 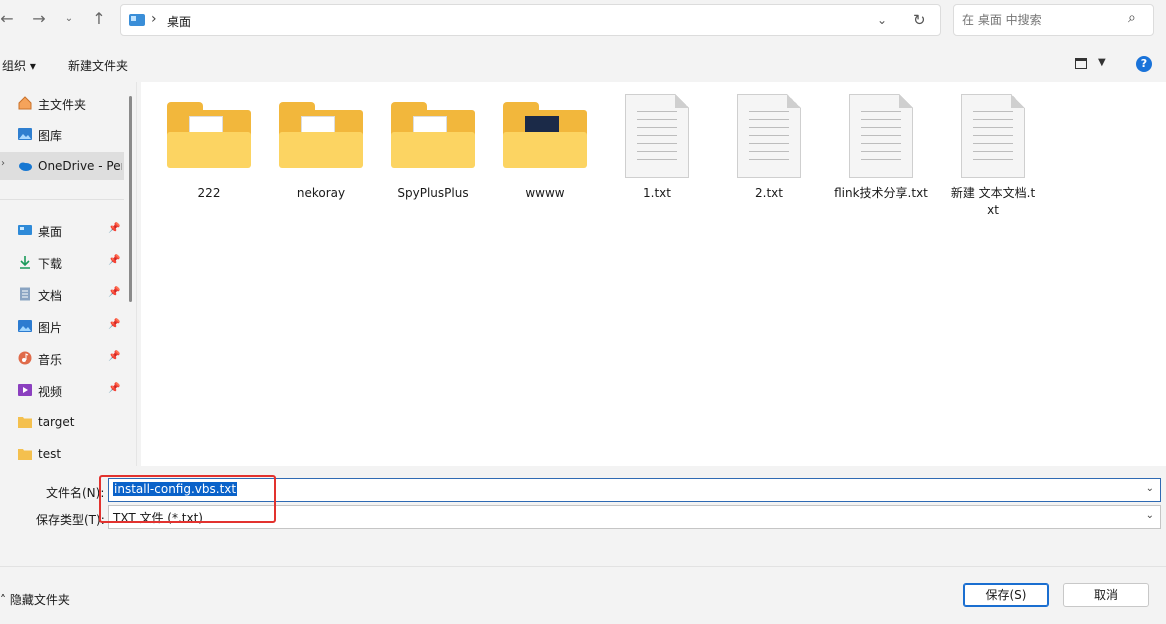 I want to click on file-name: flink技术分享.txt, so click(x=881, y=193).